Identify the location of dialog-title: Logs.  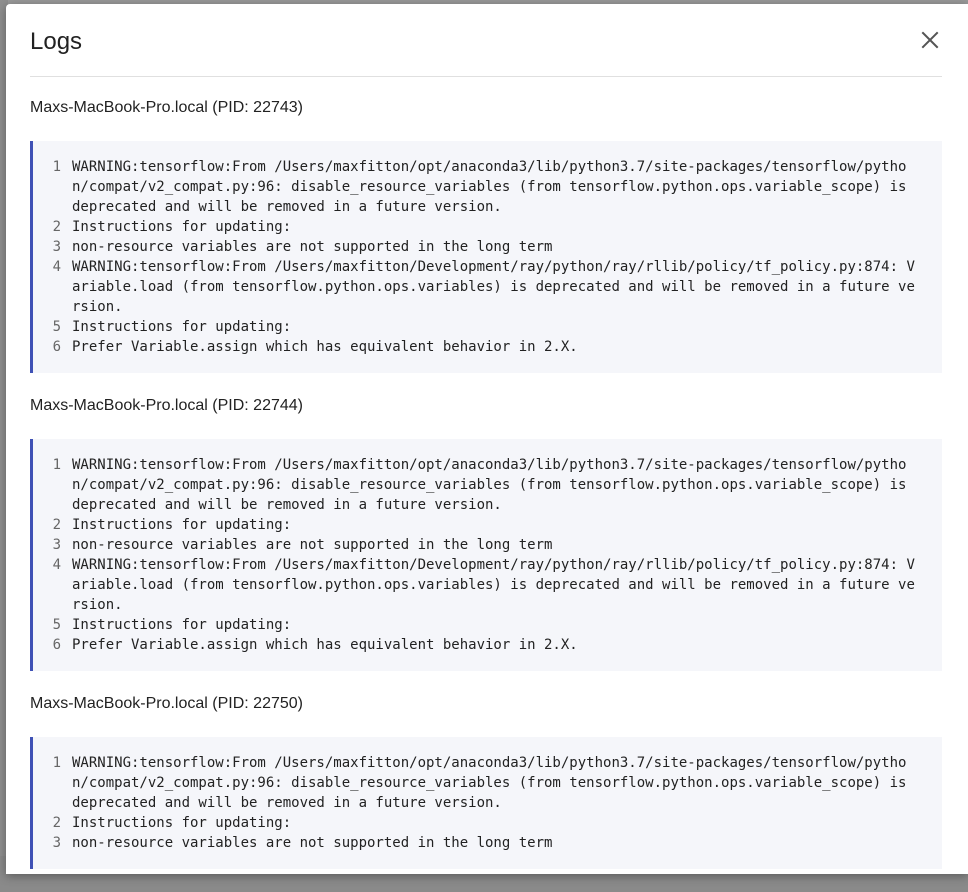
(56, 41).